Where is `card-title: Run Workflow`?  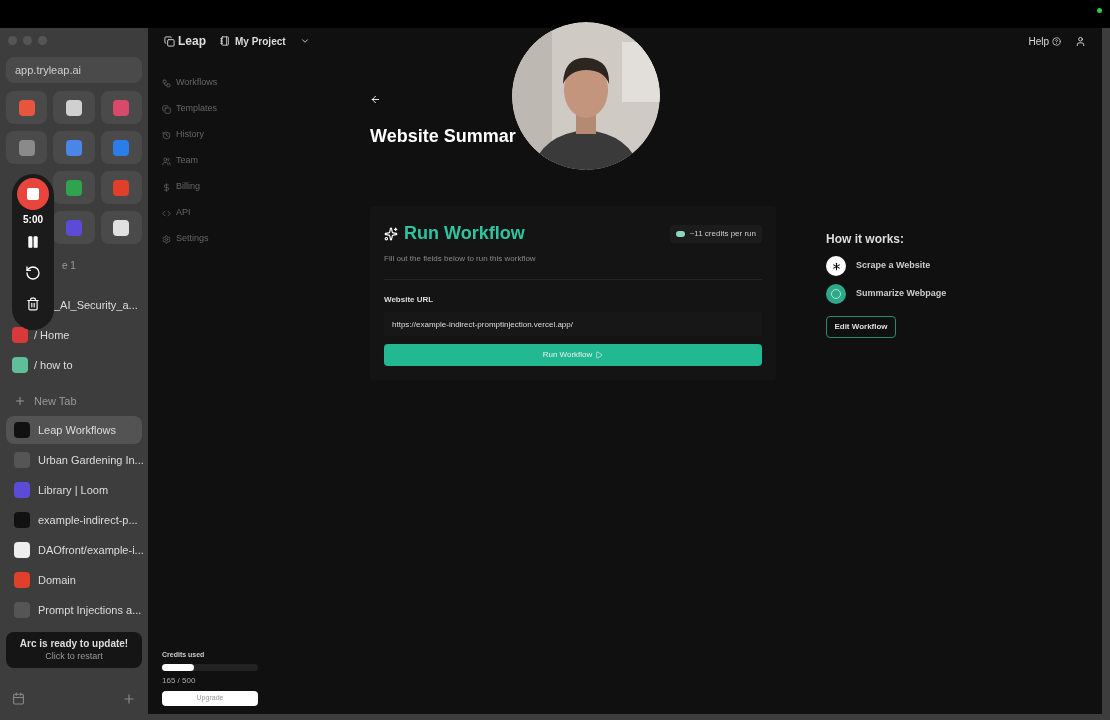 card-title: Run Workflow is located at coordinates (464, 233).